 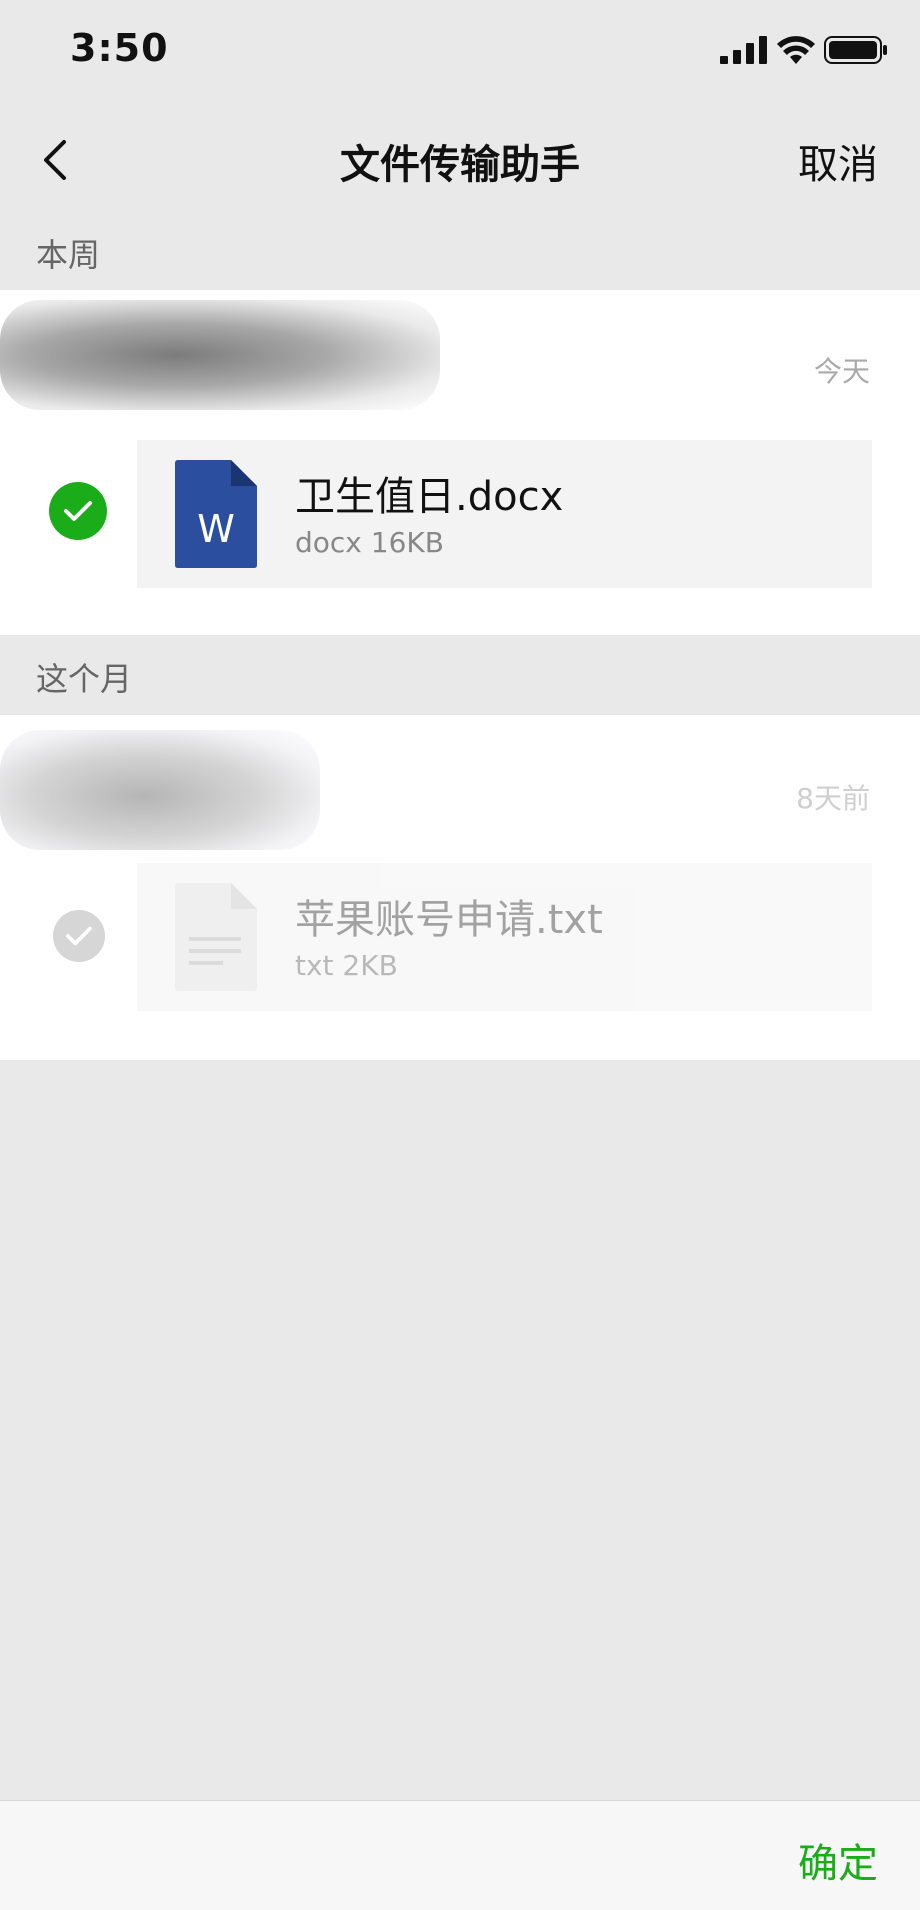 I want to click on signal-icon, so click(x=743, y=50).